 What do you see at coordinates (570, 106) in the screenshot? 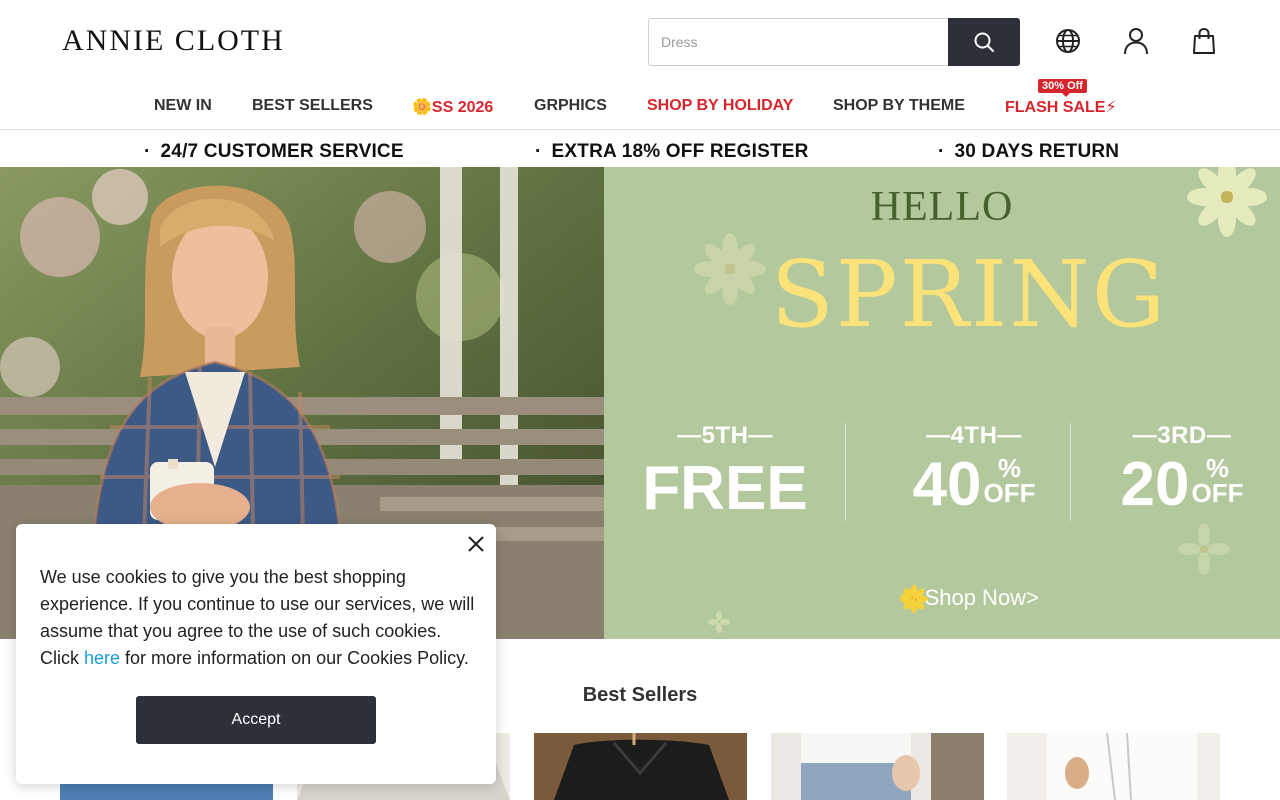
I see `nav-graphics: GRPHICS` at bounding box center [570, 106].